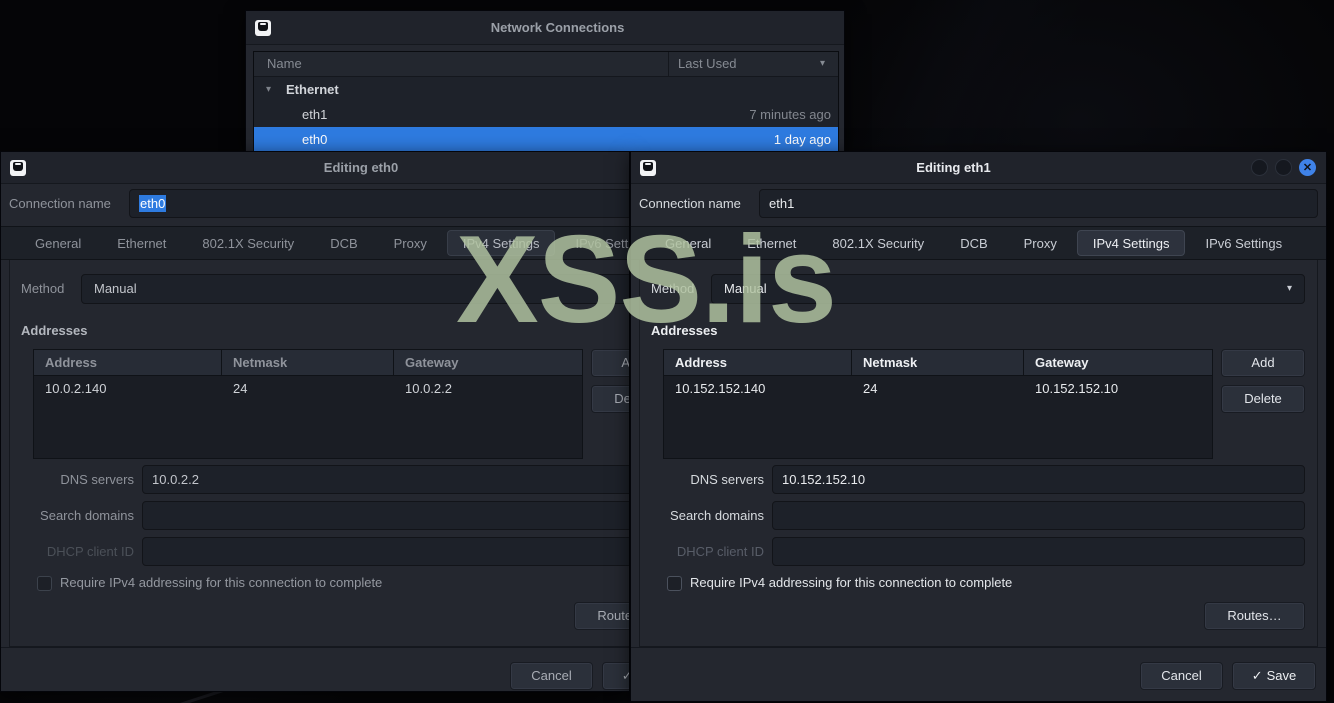 The image size is (1334, 703). I want to click on window-title: Network Connections, so click(557, 27).